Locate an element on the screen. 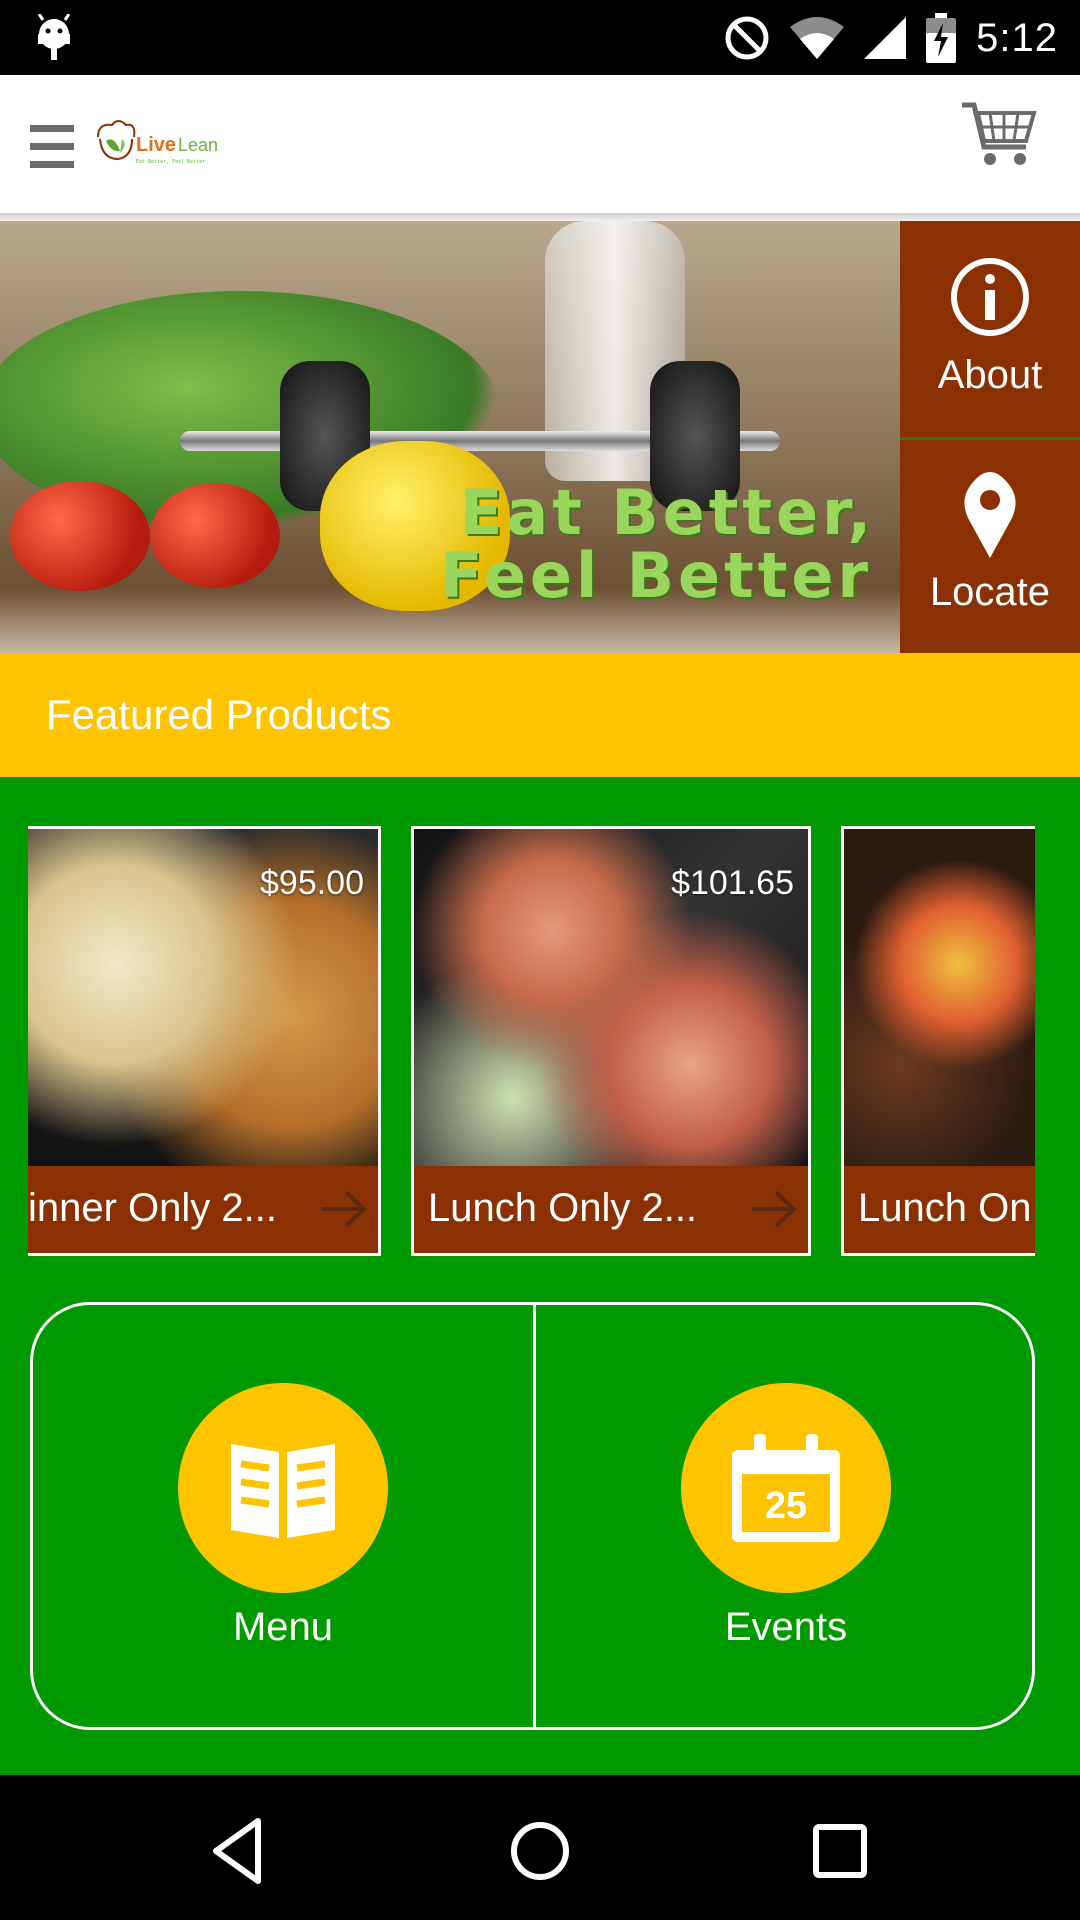 The width and height of the screenshot is (1080, 1920). locate-label: Locate is located at coordinates (990, 592).